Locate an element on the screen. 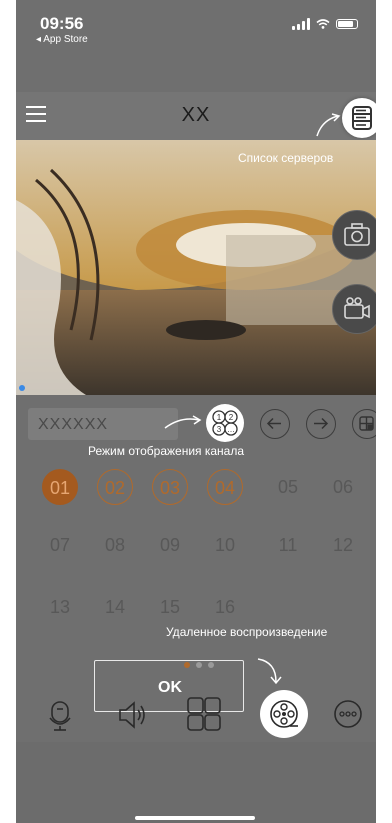 The width and height of the screenshot is (392, 823). microphone-icon is located at coordinates (60, 716).